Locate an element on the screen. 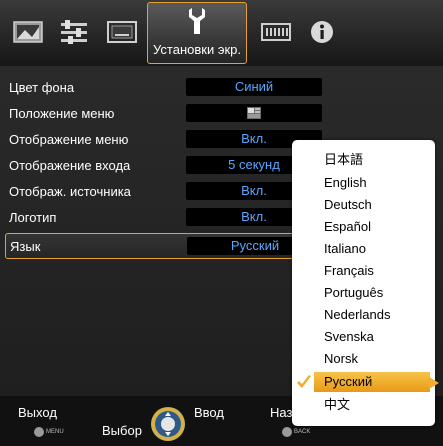  language-option: Nederlands is located at coordinates (372, 315).